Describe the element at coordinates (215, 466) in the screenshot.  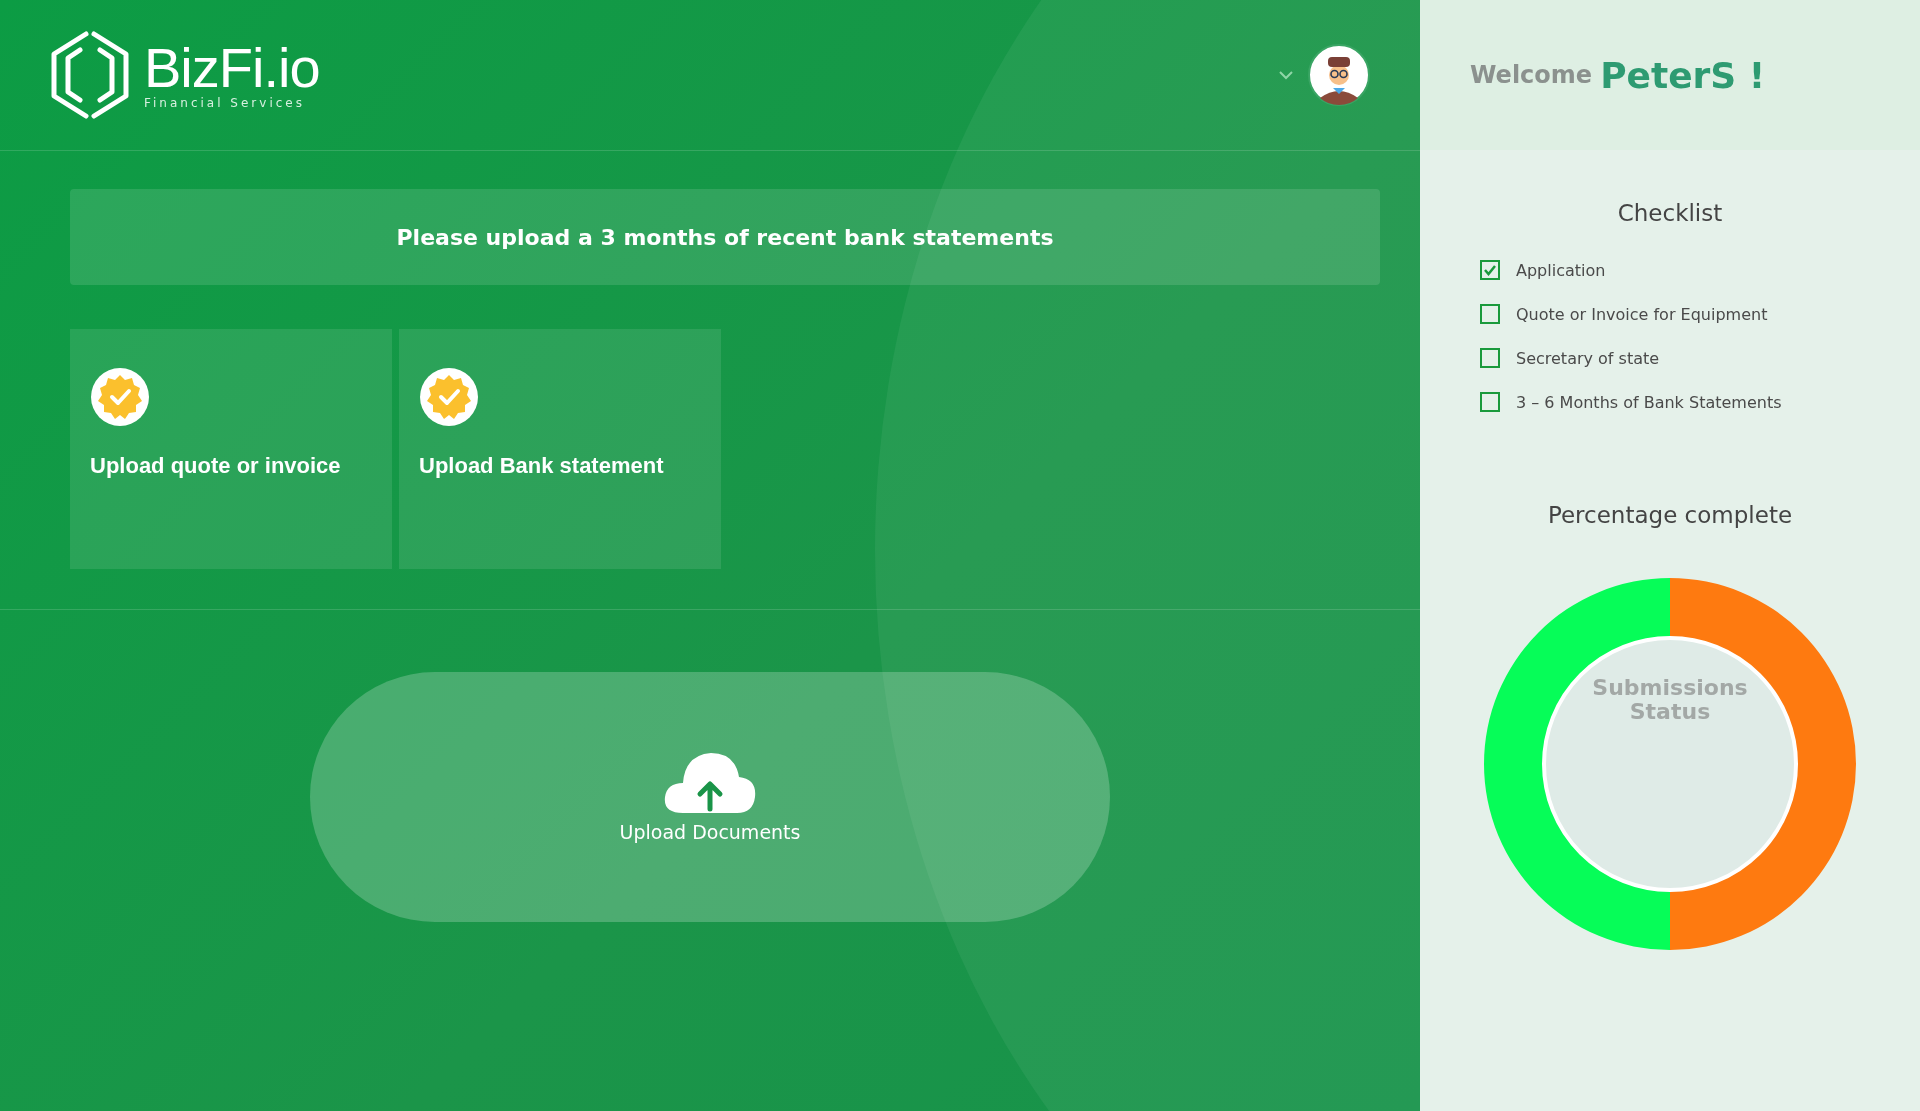
I see `card-label: Upload quote or invoice` at that location.